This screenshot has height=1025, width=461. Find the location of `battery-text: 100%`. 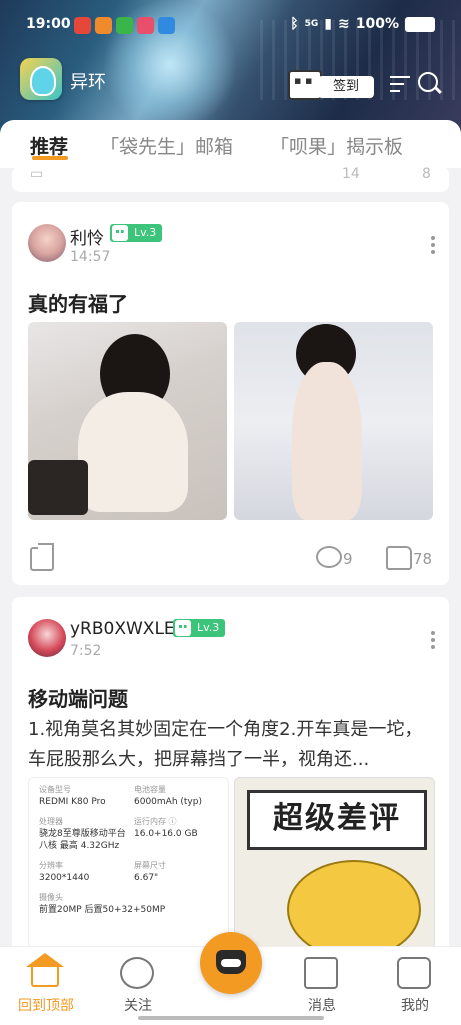

battery-text: 100% is located at coordinates (377, 24).